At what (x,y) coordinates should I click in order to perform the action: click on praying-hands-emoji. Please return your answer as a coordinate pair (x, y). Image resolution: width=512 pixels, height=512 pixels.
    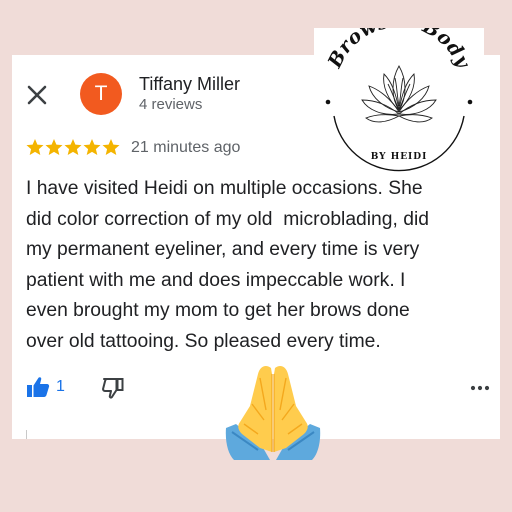
    Looking at the image, I should click on (273, 412).